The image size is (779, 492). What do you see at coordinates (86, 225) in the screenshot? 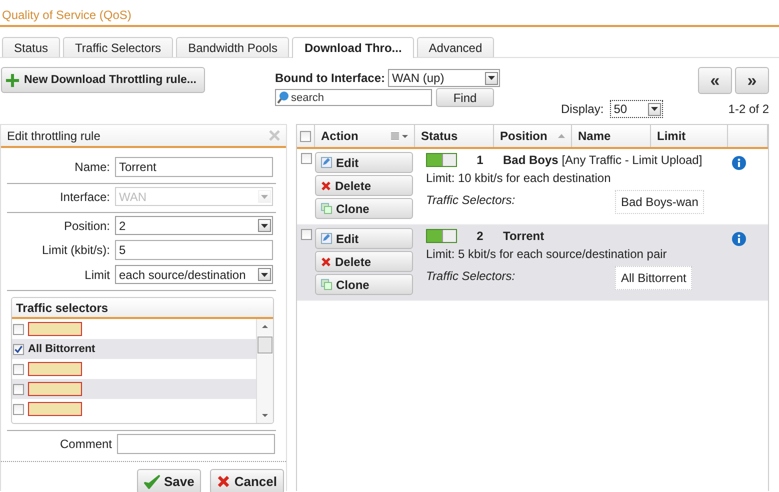
I see `field-label: Position:` at bounding box center [86, 225].